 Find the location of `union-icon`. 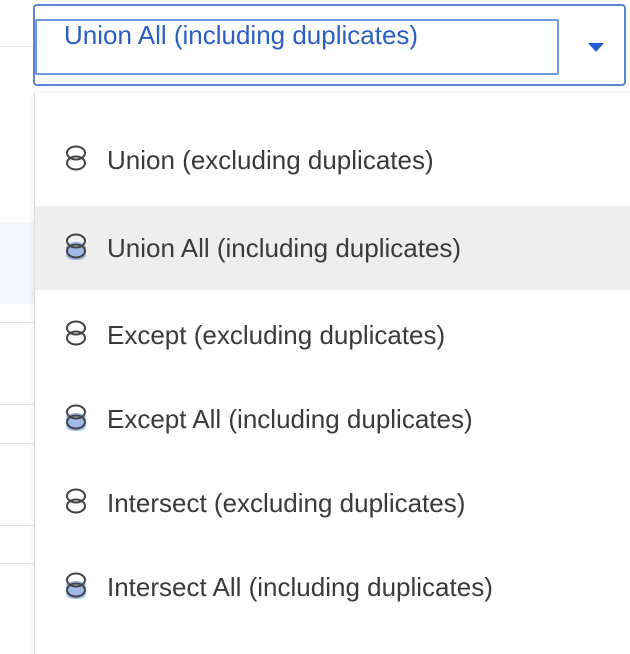

union-icon is located at coordinates (76, 159).